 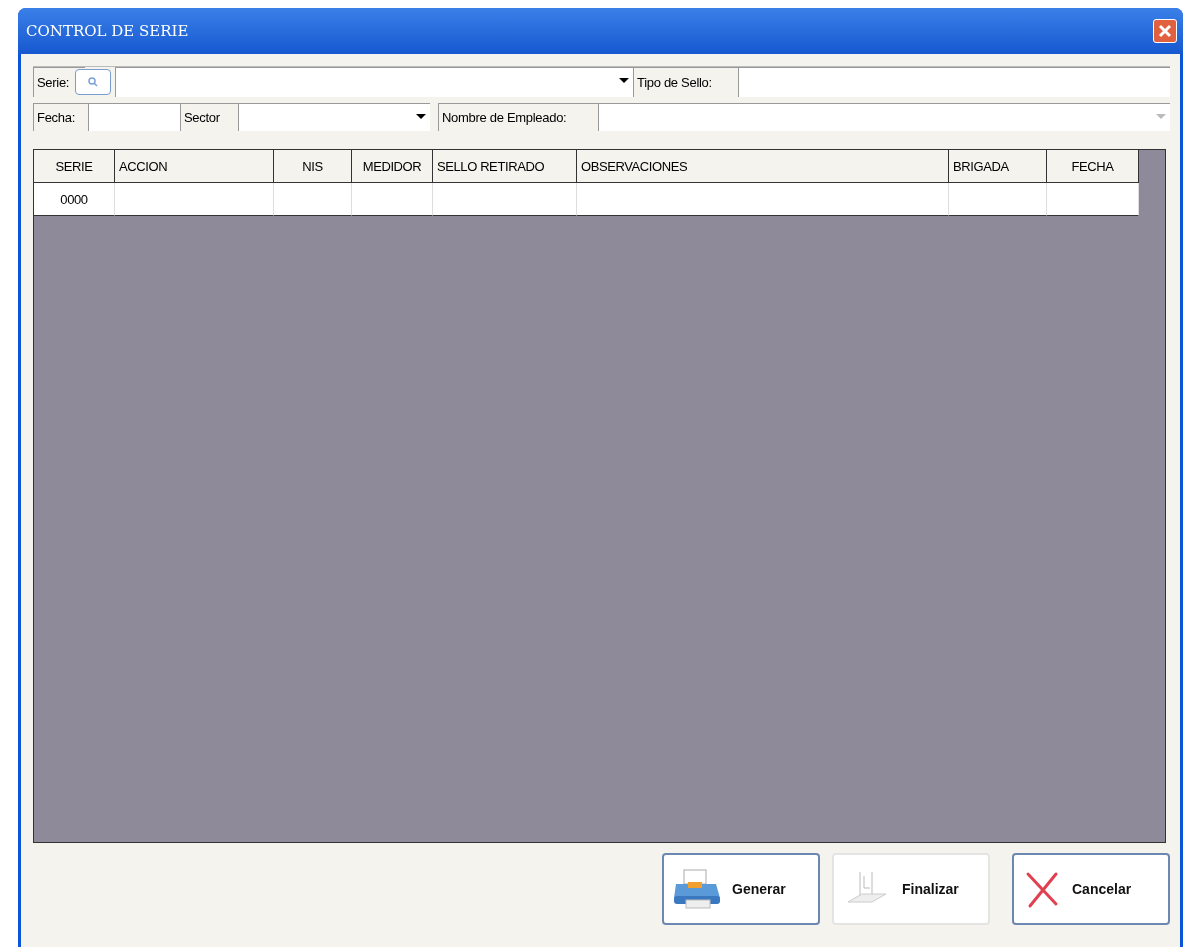 What do you see at coordinates (763, 166) in the screenshot?
I see `column-header: OBSERVACIONES` at bounding box center [763, 166].